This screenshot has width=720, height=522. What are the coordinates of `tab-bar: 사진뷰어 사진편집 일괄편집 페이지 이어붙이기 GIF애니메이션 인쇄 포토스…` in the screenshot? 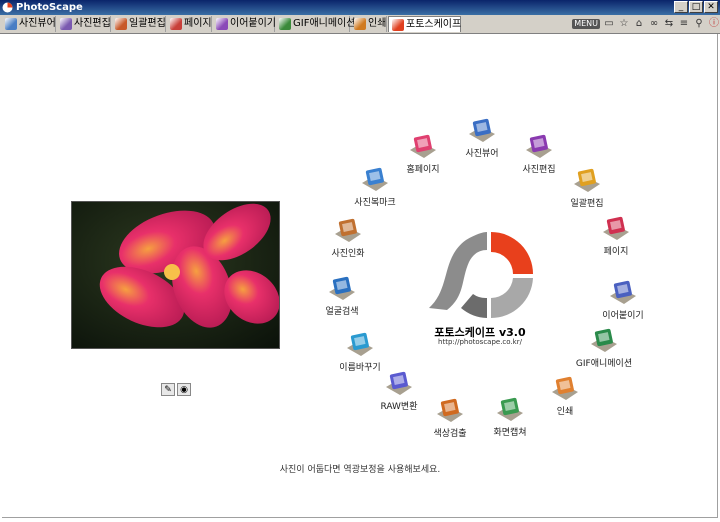 It's located at (360, 24).